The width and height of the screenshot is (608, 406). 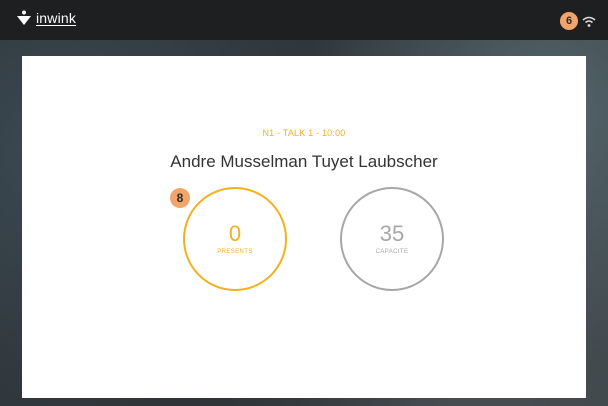 I want to click on capacity-counter: 35 CAPACITE, so click(x=392, y=239).